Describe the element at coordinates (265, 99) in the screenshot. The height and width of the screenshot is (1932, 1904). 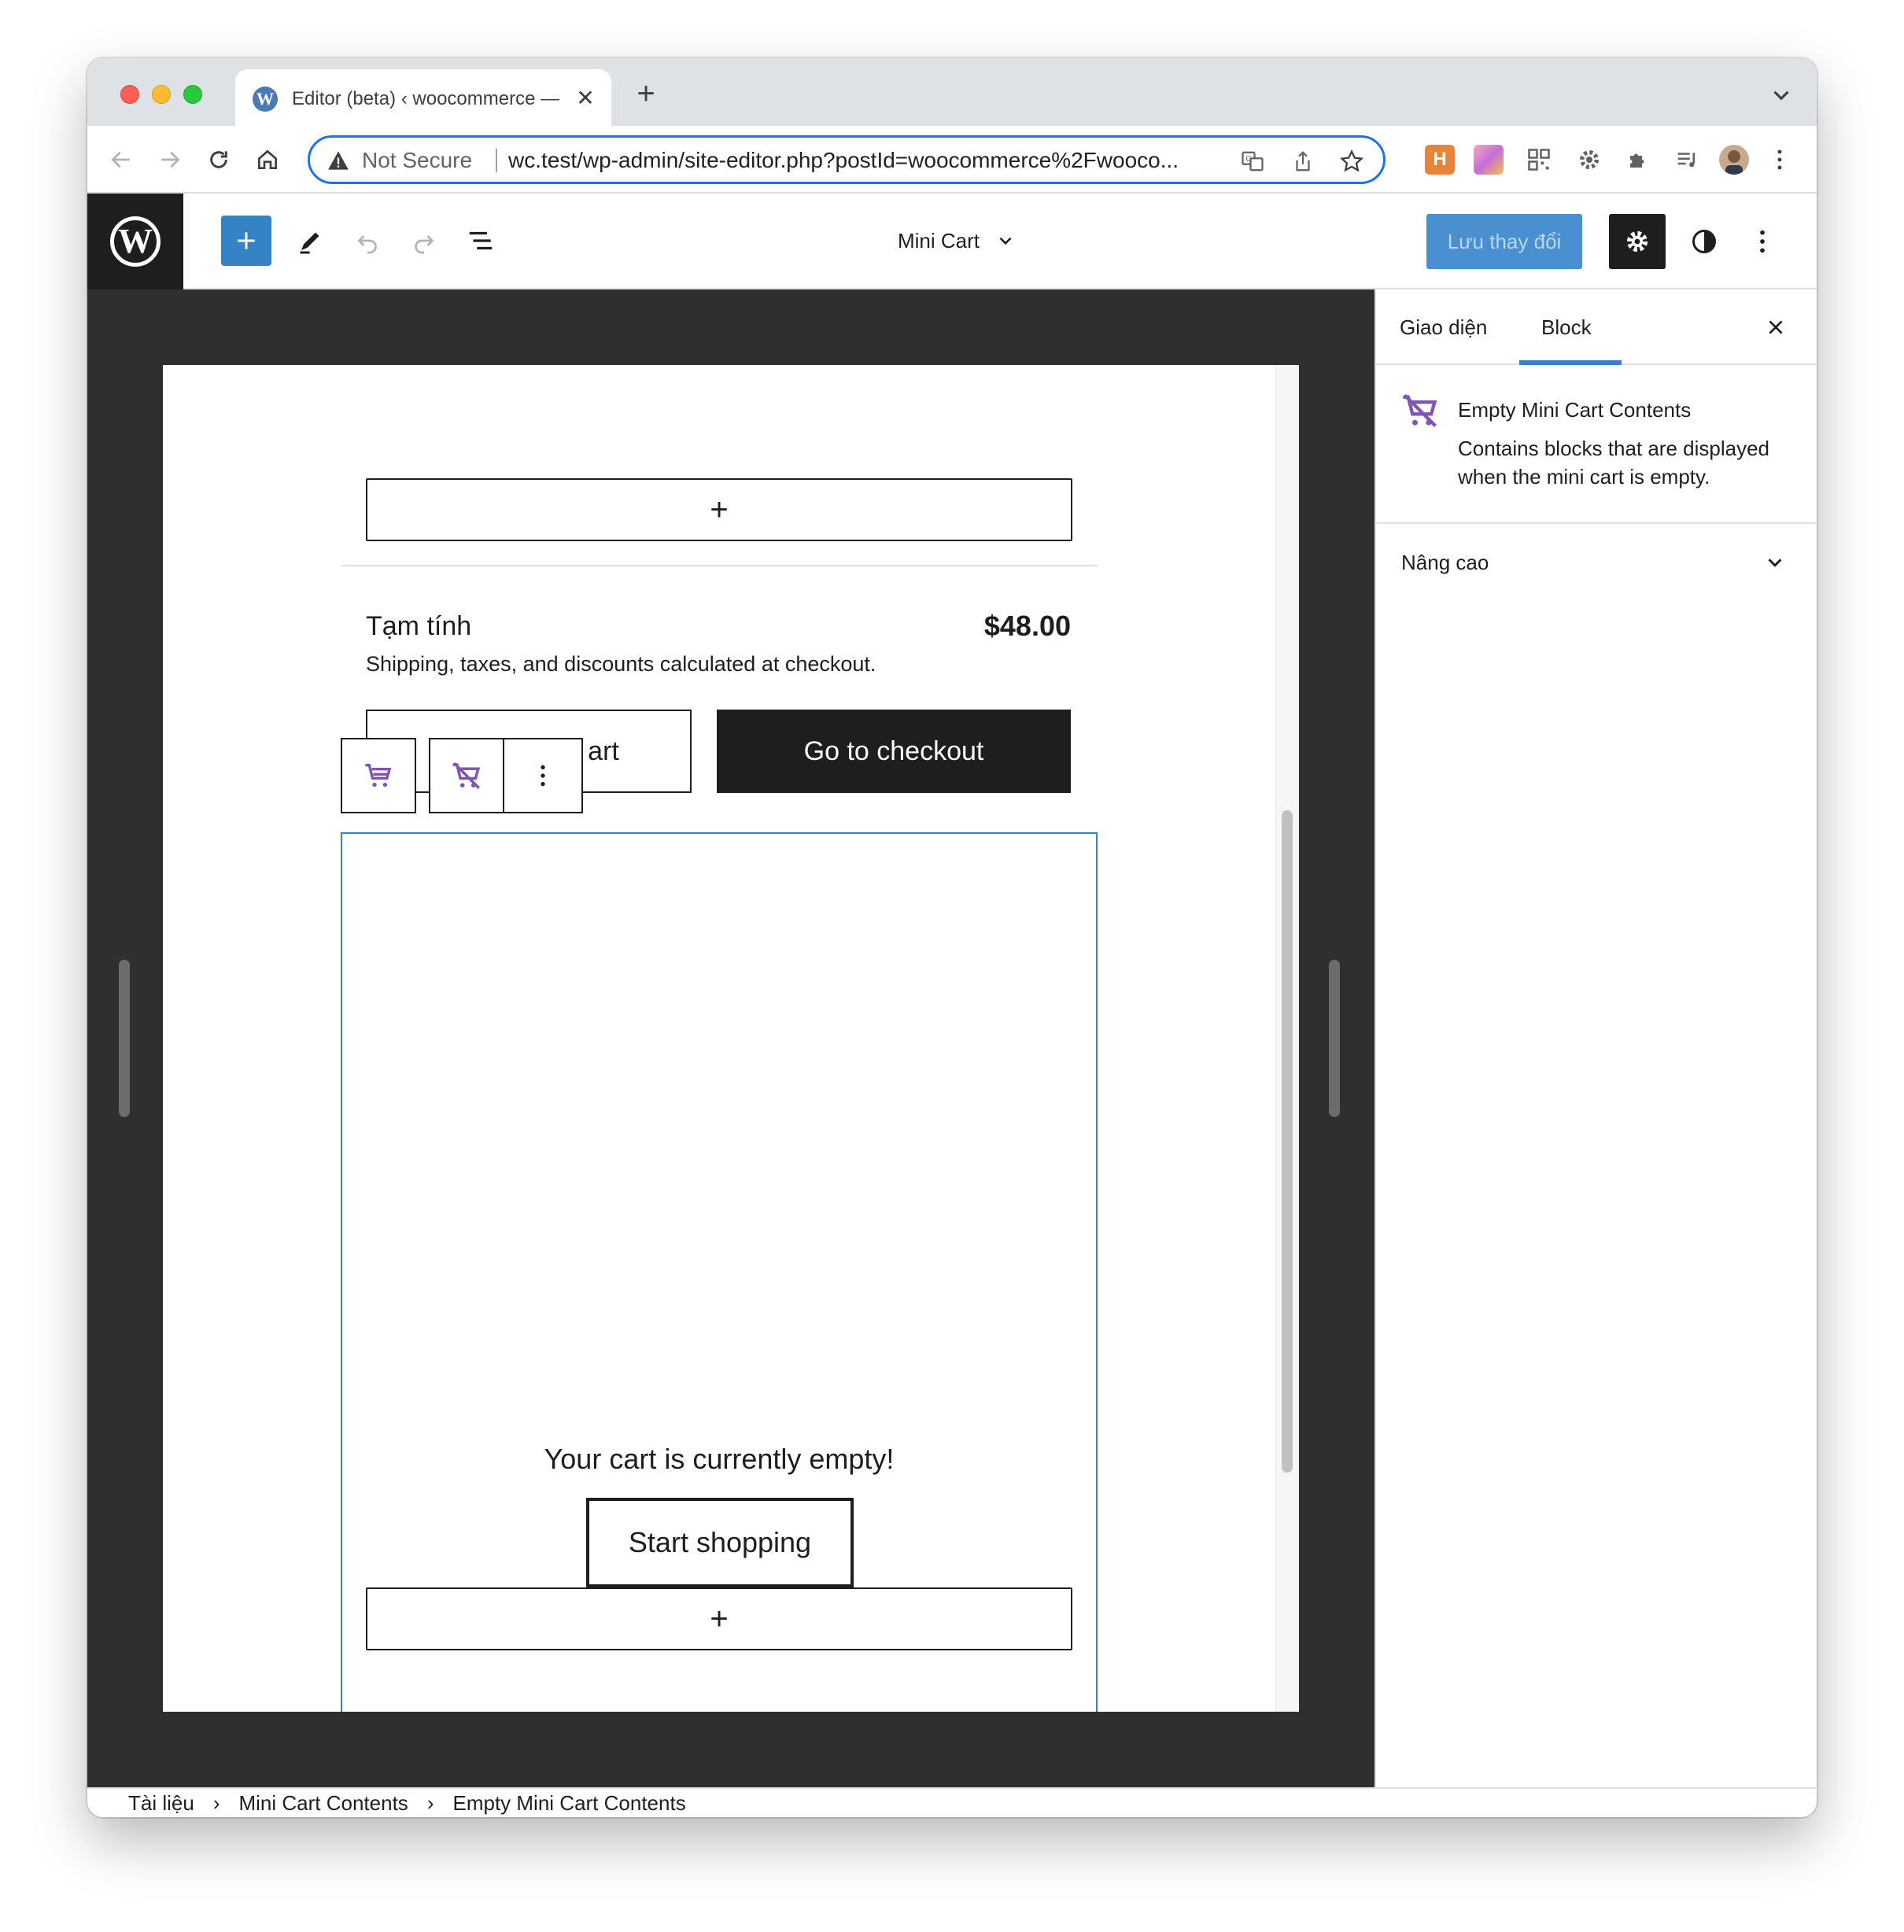
I see `wordpress-favicon-icon: W` at that location.